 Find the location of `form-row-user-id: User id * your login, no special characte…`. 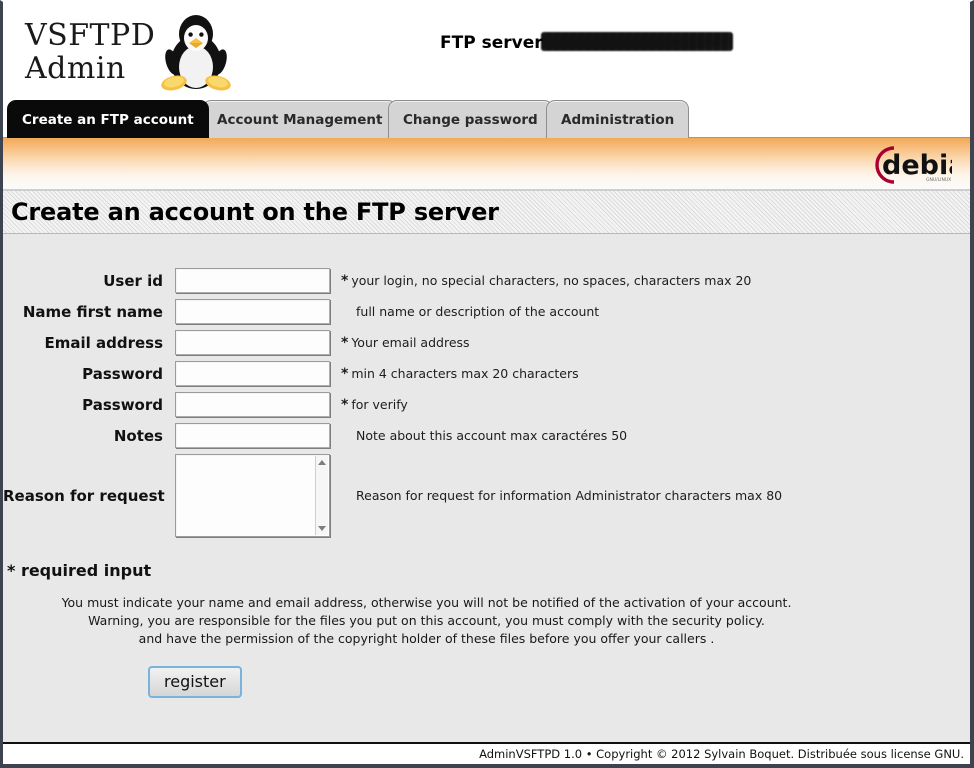

form-row-user-id: User id * your login, no special characte… is located at coordinates (486, 280).